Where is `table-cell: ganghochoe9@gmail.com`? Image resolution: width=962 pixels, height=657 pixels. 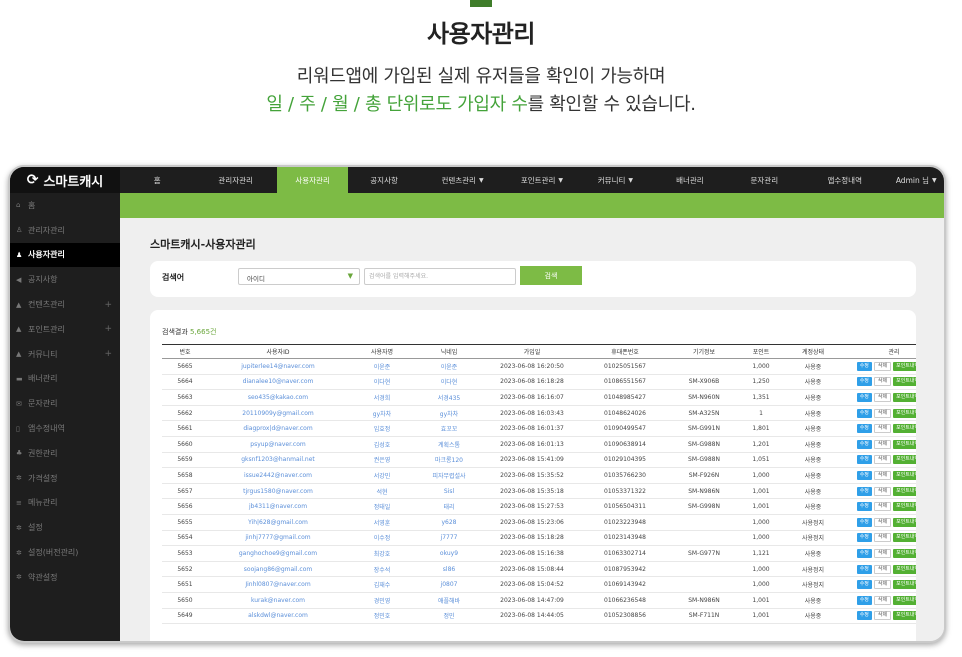 table-cell: ganghochoe9@gmail.com is located at coordinates (278, 553).